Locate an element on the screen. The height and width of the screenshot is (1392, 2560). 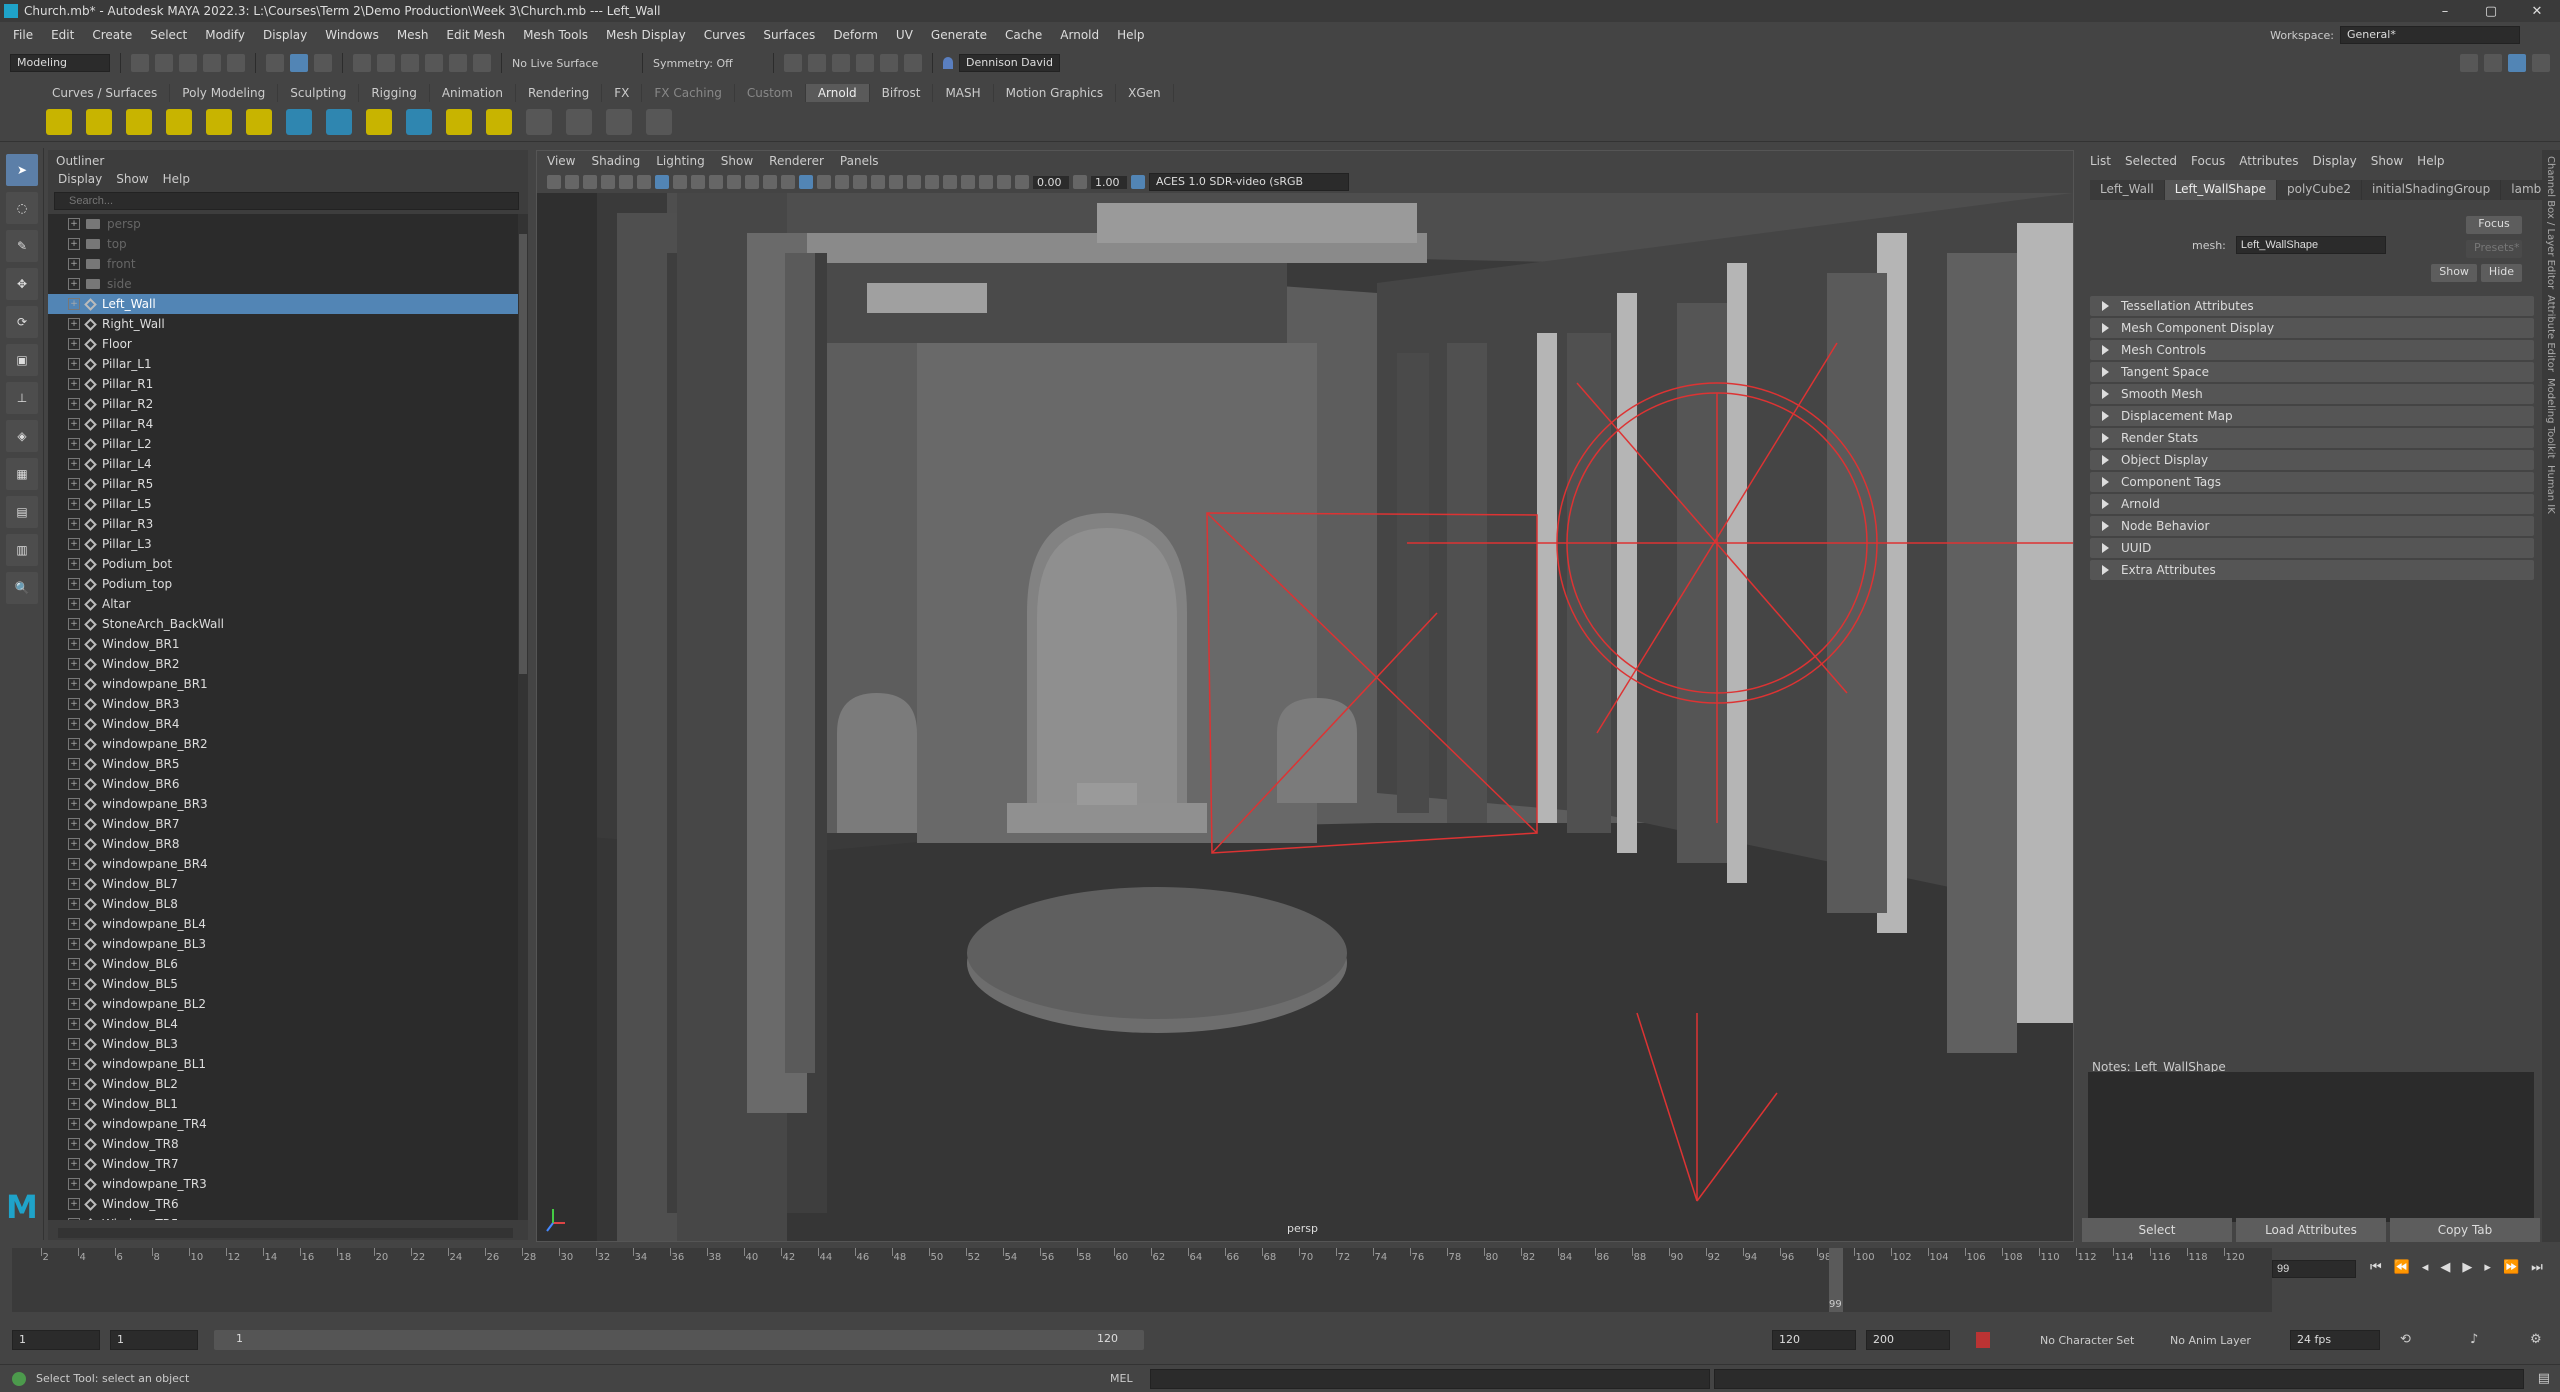
shelf-tab-fx-caching: FX Caching is located at coordinates (688, 93).